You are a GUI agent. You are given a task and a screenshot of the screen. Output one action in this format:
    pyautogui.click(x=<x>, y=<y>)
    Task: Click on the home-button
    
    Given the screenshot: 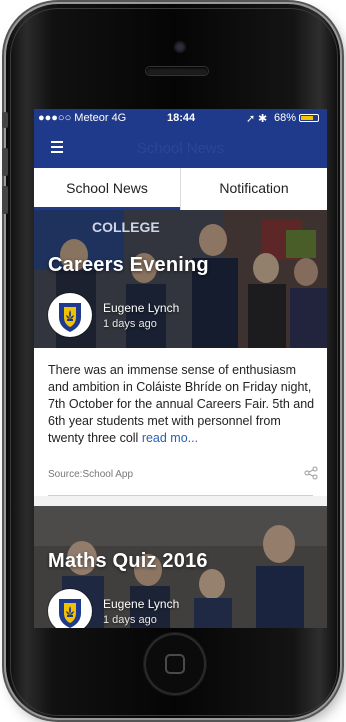 What is the action you would take?
    pyautogui.click(x=175, y=664)
    